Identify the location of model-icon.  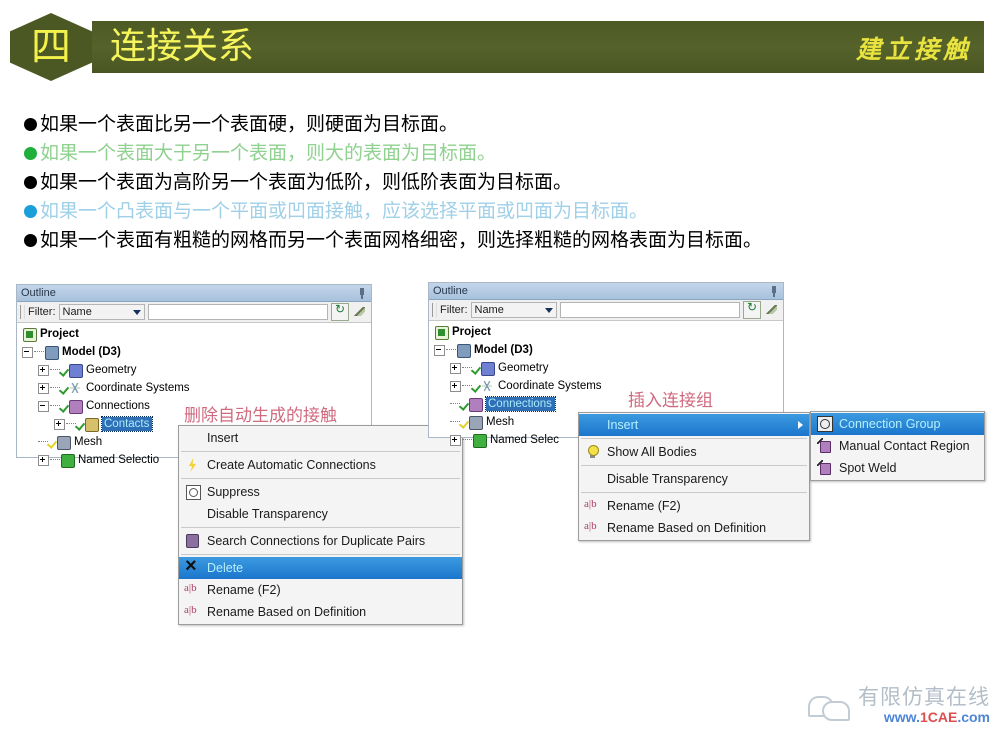
(463, 350).